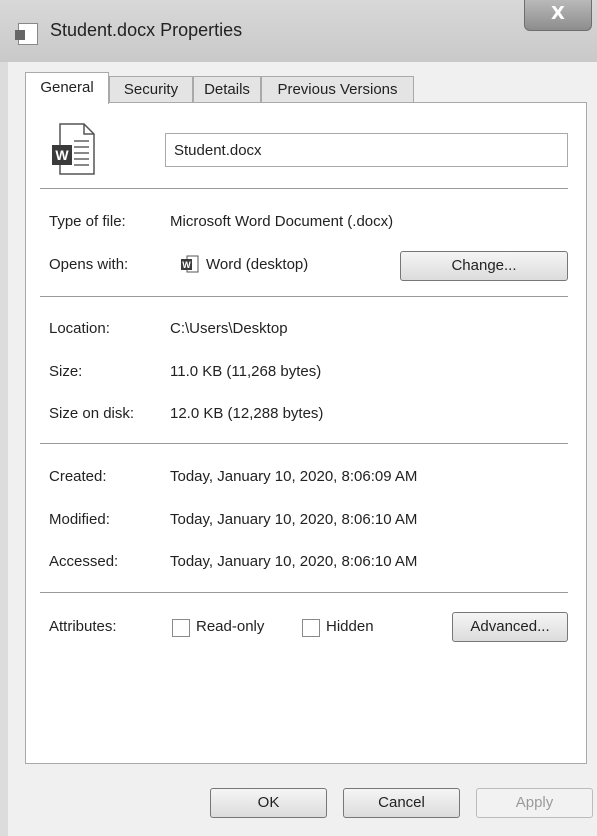  What do you see at coordinates (73, 149) in the screenshot?
I see `word-document-icon: W` at bounding box center [73, 149].